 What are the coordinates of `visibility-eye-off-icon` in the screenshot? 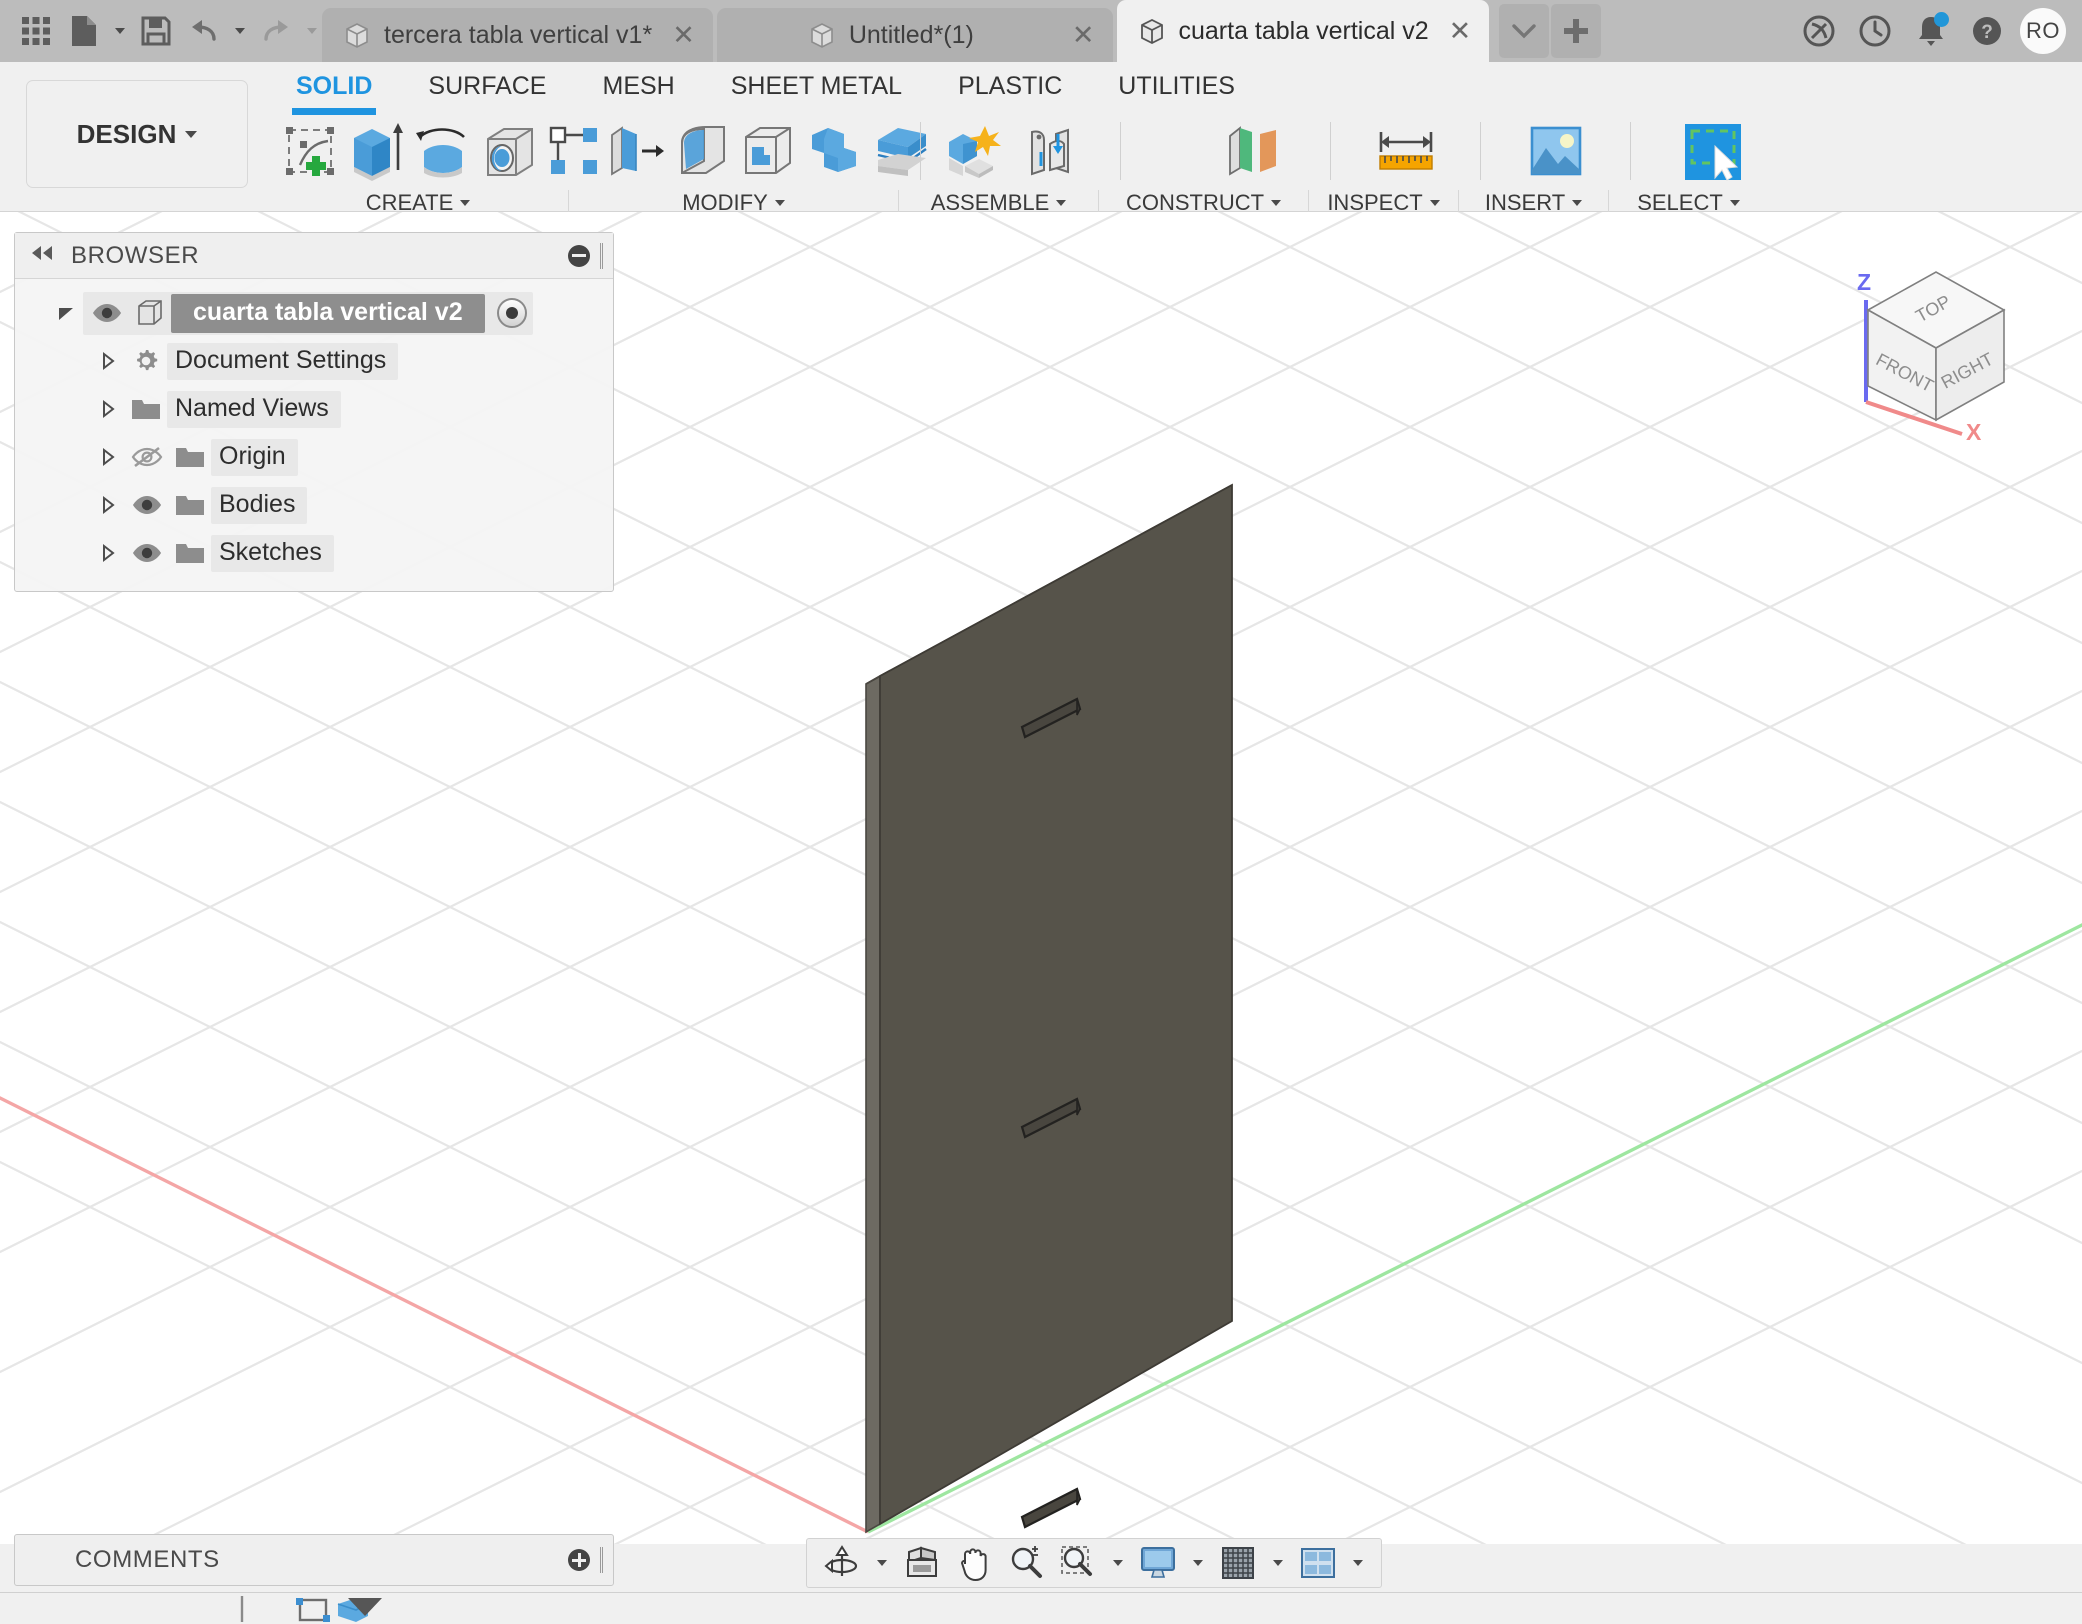 It's located at (147, 457).